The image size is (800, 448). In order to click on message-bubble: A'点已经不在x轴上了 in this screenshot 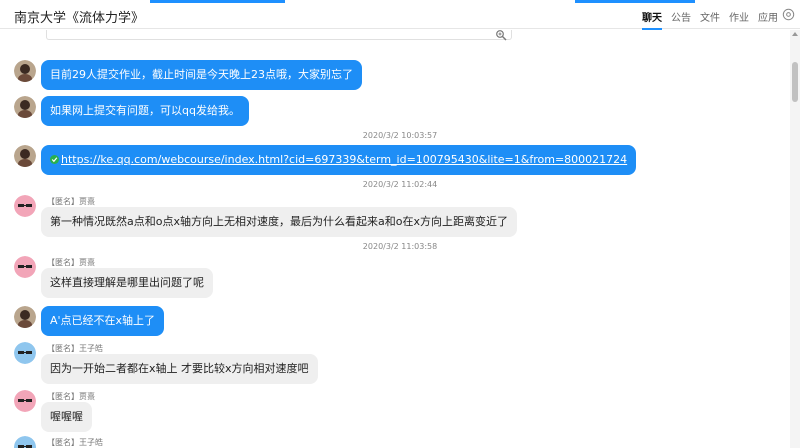, I will do `click(103, 321)`.